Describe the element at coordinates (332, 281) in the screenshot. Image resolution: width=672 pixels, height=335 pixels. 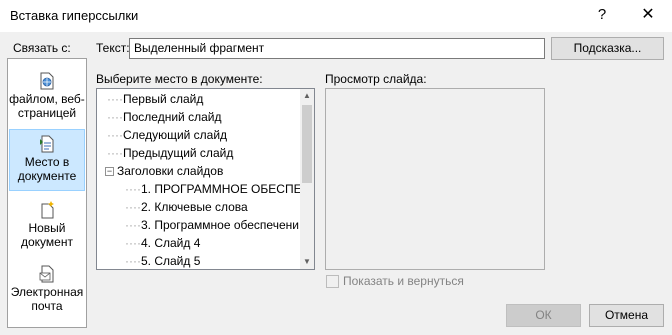
I see `show-and-return-checkbox` at that location.